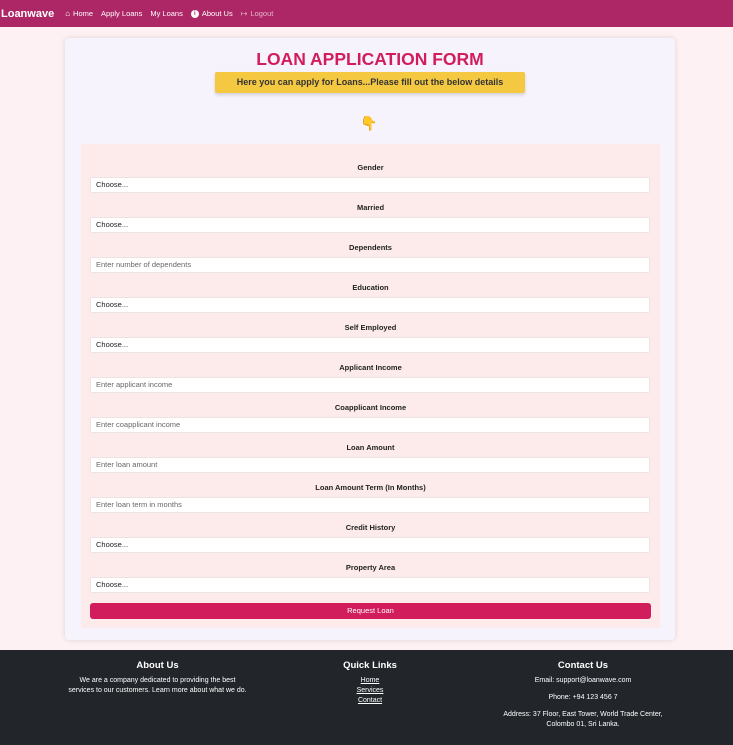 The width and height of the screenshot is (733, 745). I want to click on nav-home-label: Home, so click(83, 13).